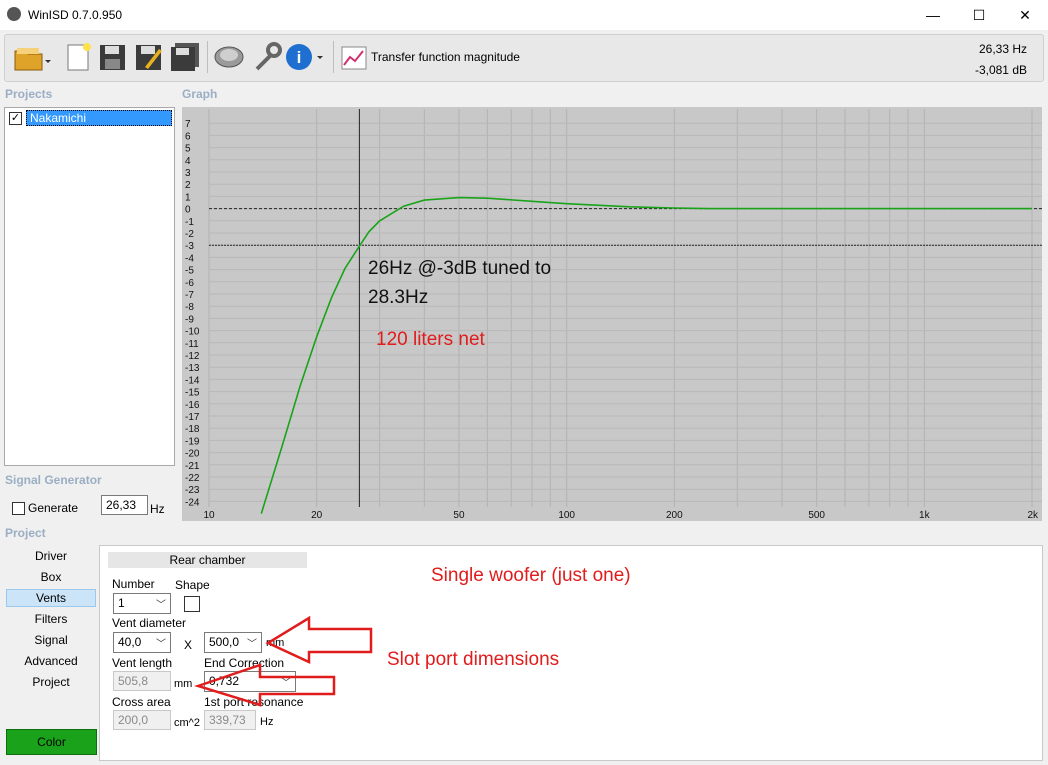 This screenshot has height=765, width=1048. Describe the element at coordinates (398, 297) in the screenshot. I see `annotation-tuning-freq: 28.3Hz` at that location.